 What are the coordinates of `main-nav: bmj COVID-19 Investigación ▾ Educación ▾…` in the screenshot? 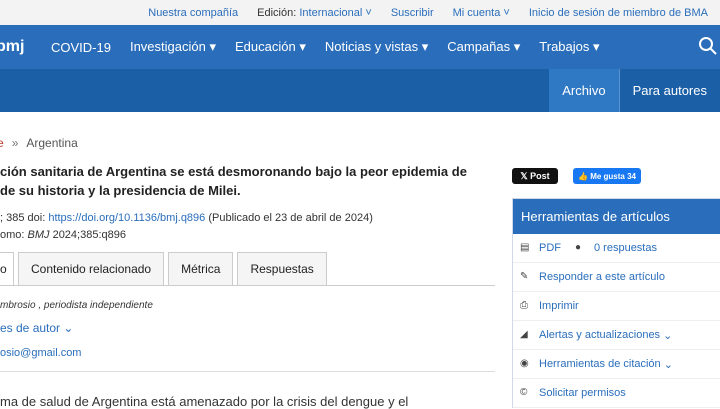 It's located at (360, 47).